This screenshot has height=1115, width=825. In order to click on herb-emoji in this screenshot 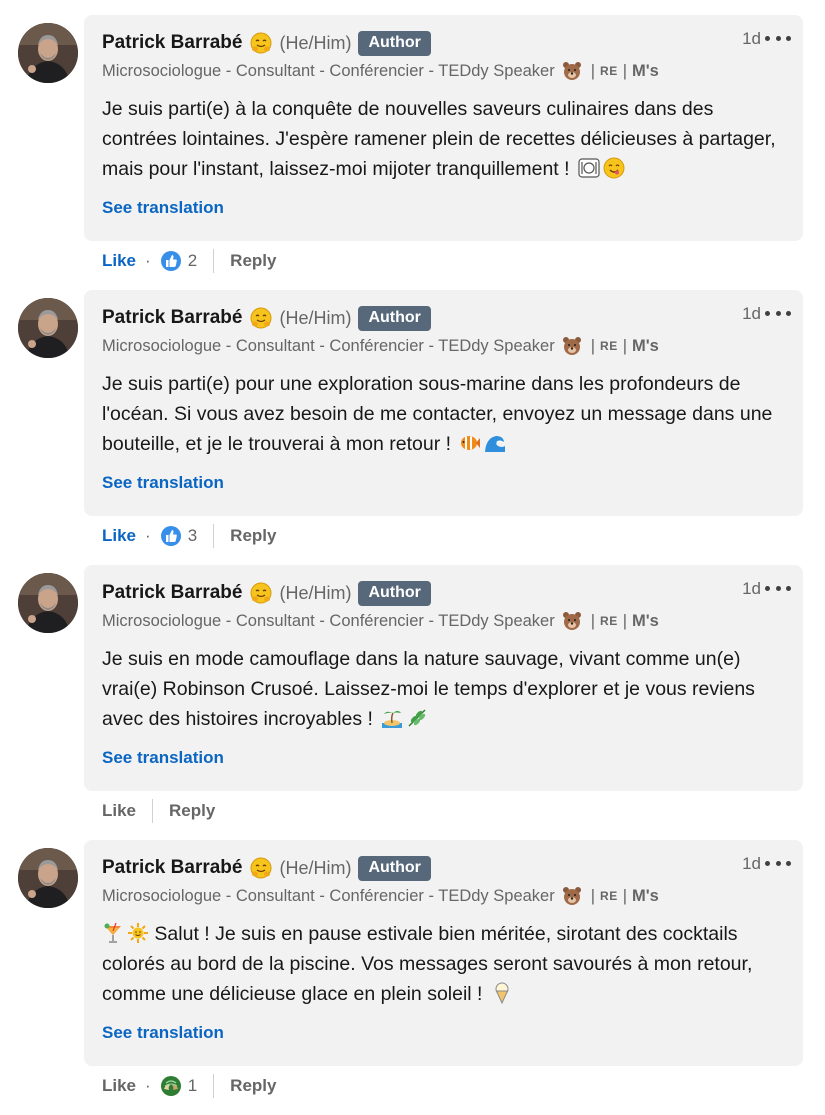, I will do `click(417, 718)`.